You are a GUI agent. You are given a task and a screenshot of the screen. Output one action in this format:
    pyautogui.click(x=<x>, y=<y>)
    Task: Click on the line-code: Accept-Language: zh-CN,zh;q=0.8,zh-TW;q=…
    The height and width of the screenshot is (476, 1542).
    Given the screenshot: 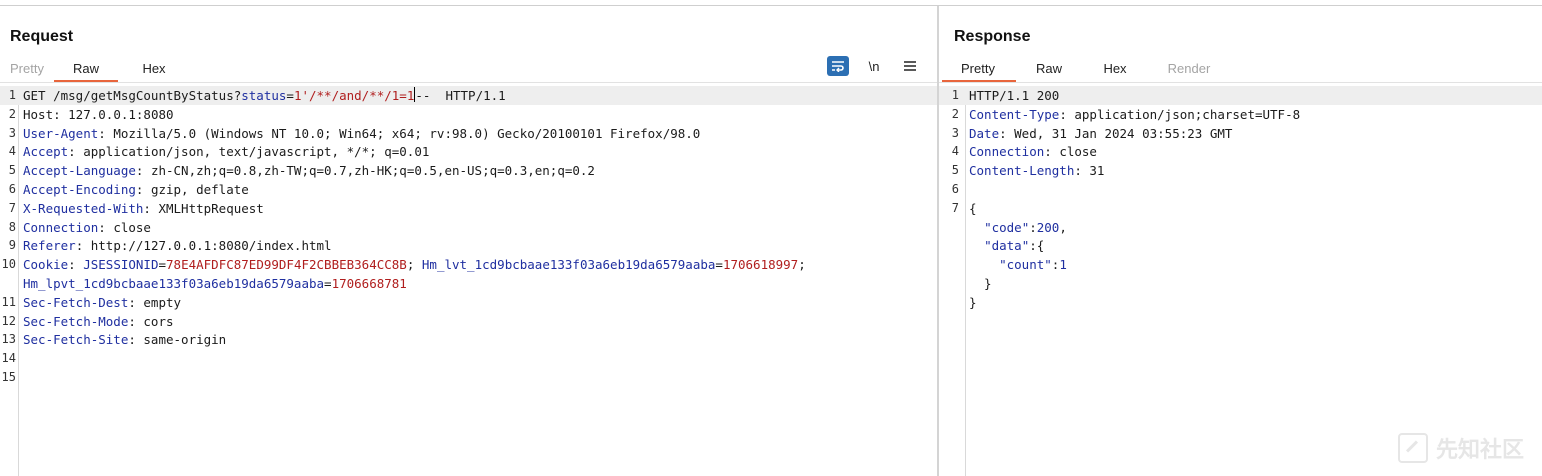 What is the action you would take?
    pyautogui.click(x=309, y=170)
    